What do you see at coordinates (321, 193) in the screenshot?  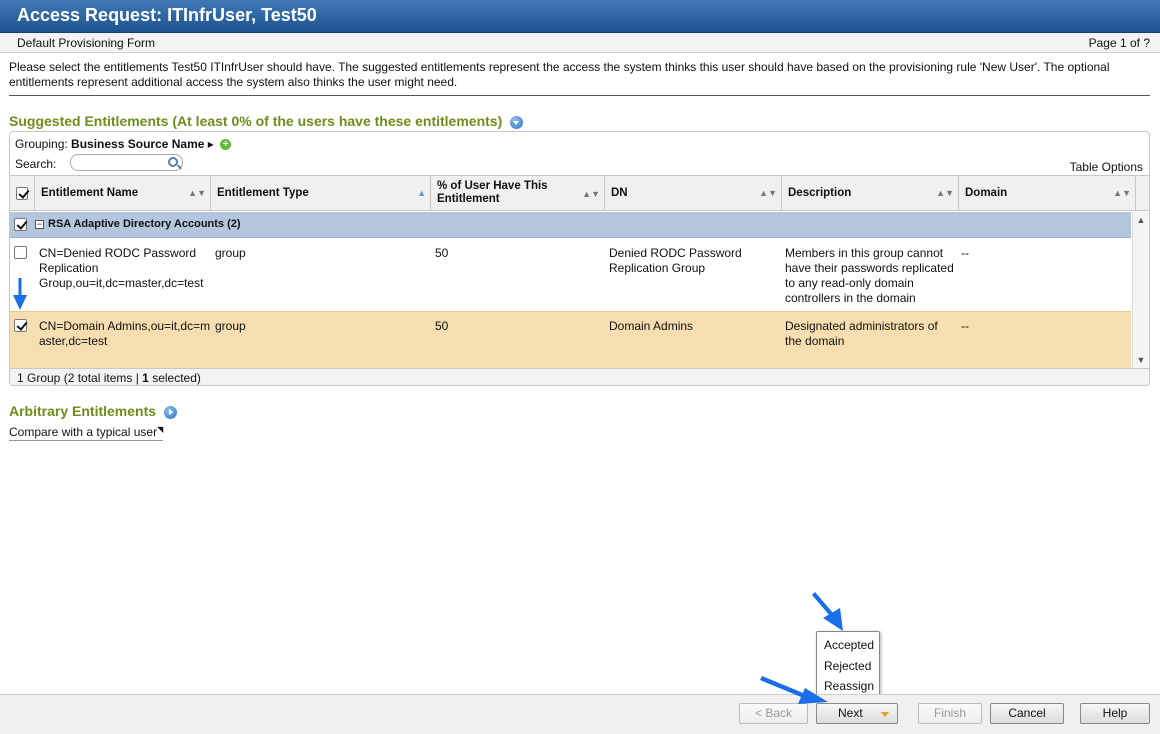 I see `column-header-entitlement-type: Entitlement Type ▲` at bounding box center [321, 193].